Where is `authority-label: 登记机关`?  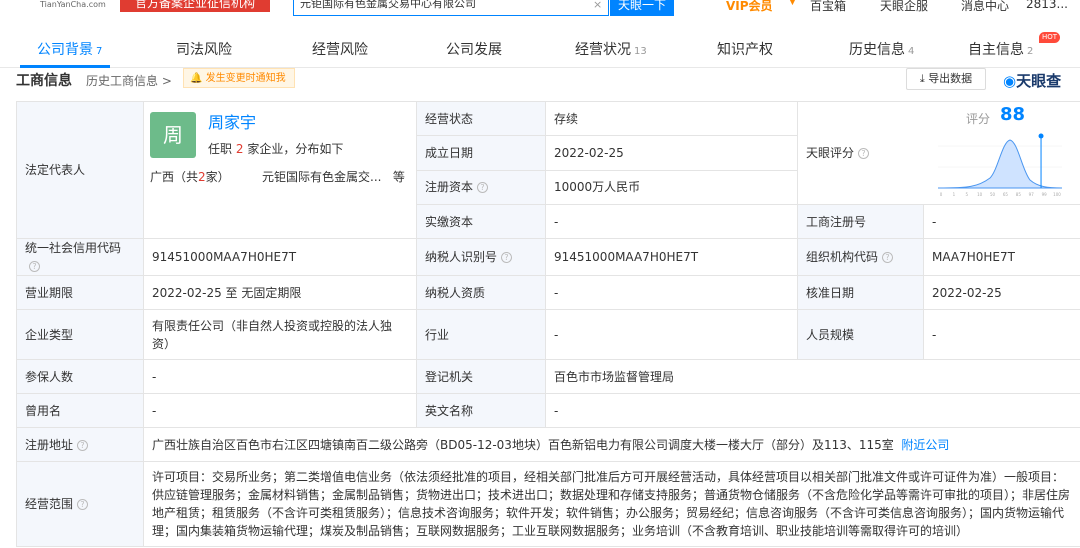 authority-label: 登记机关 is located at coordinates (481, 376).